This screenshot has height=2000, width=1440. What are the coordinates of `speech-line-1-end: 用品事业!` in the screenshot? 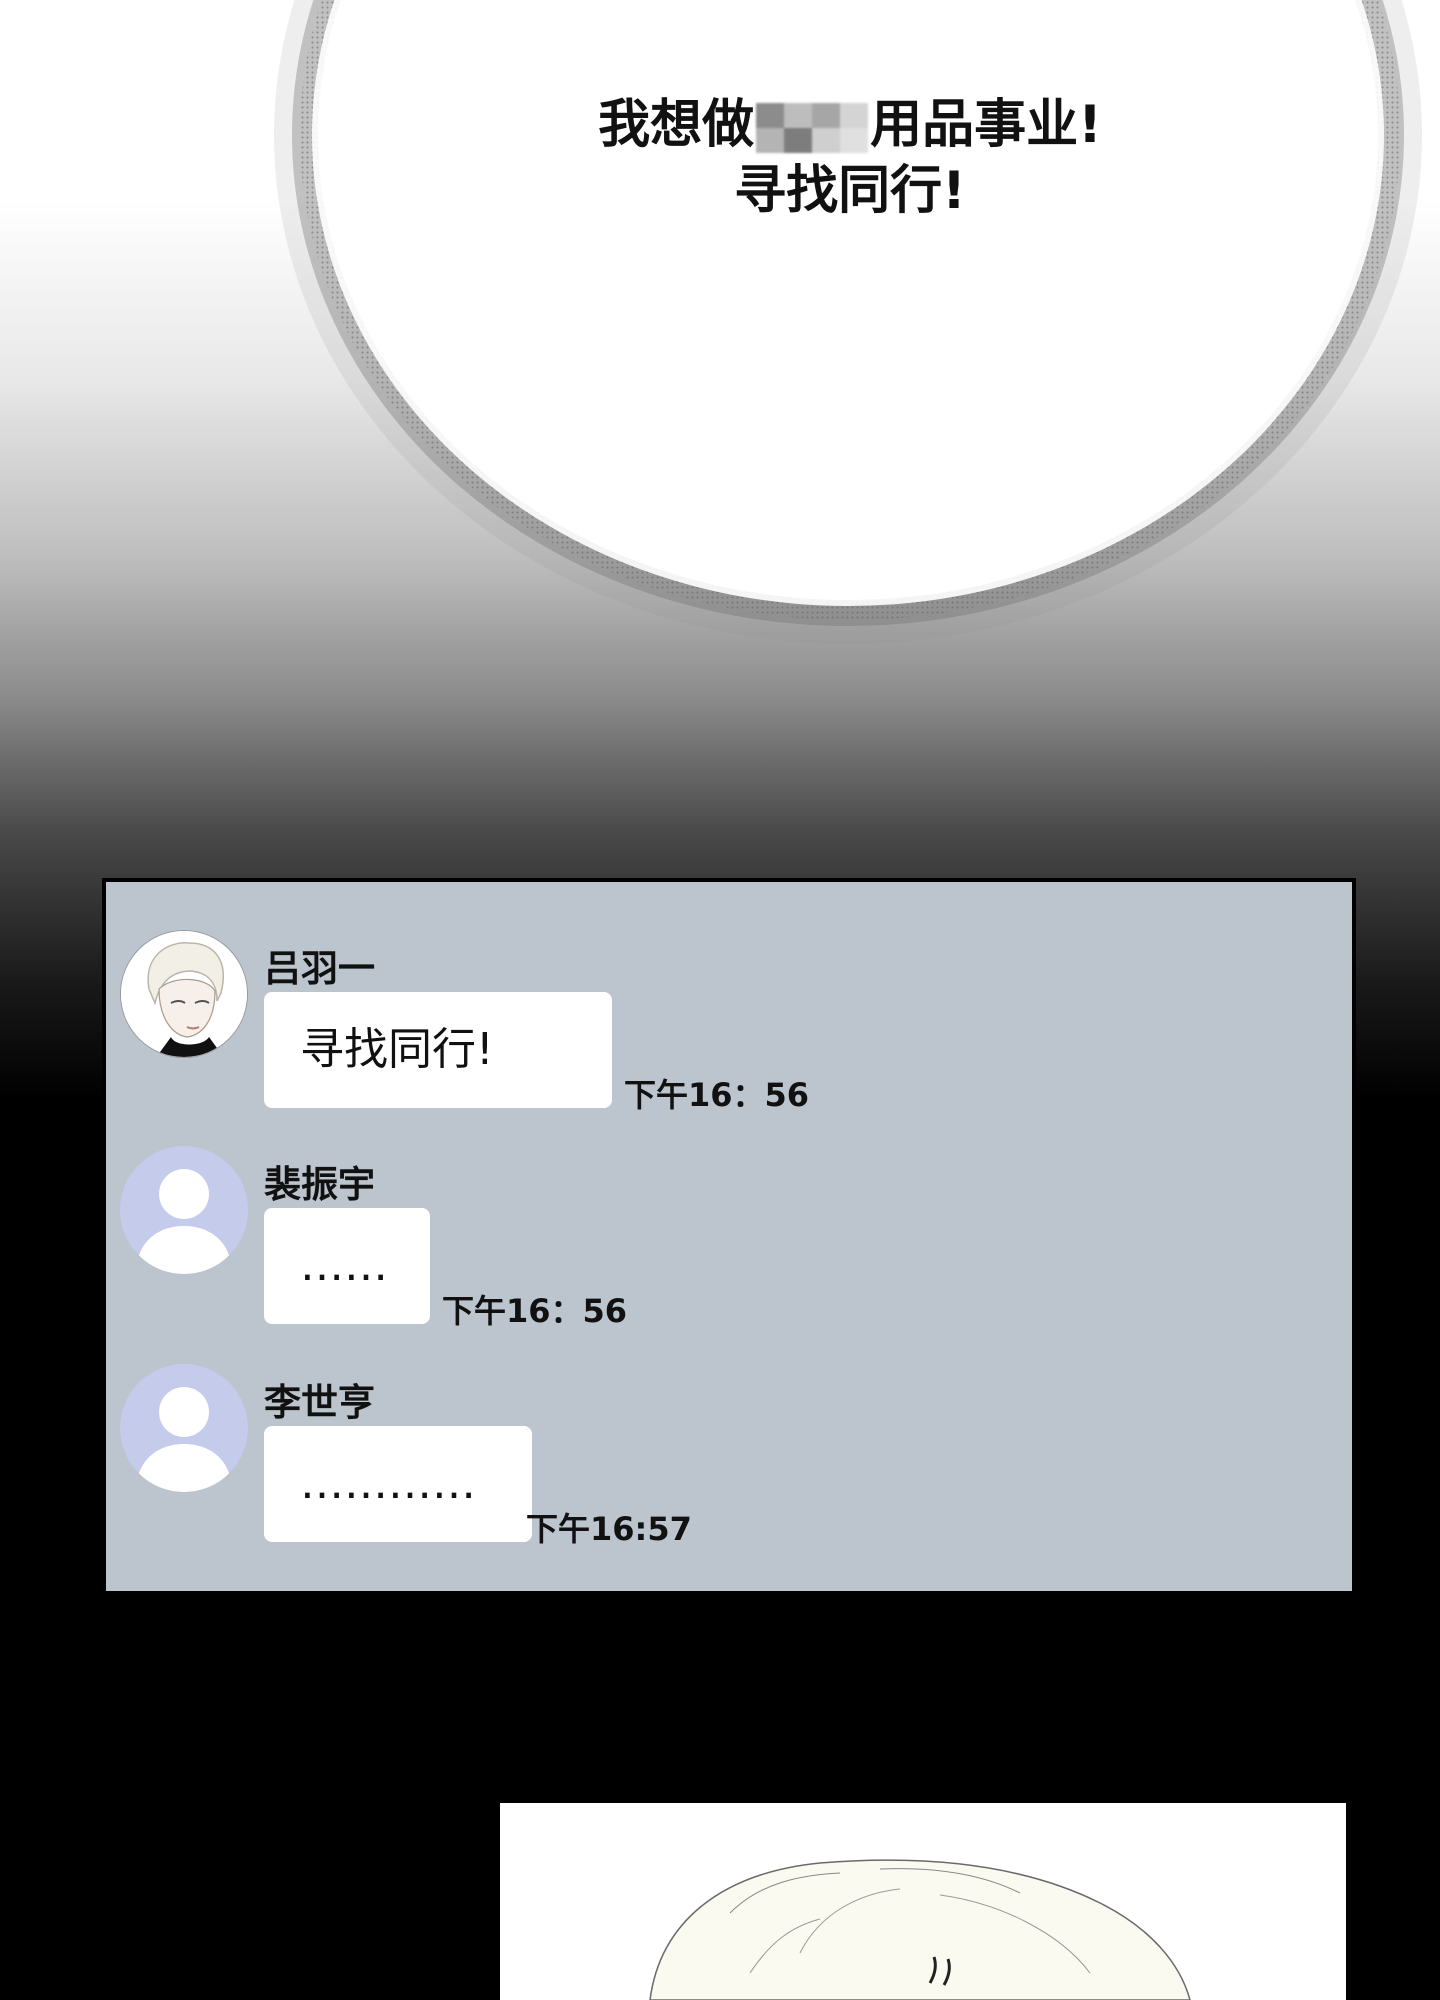 It's located at (986, 125).